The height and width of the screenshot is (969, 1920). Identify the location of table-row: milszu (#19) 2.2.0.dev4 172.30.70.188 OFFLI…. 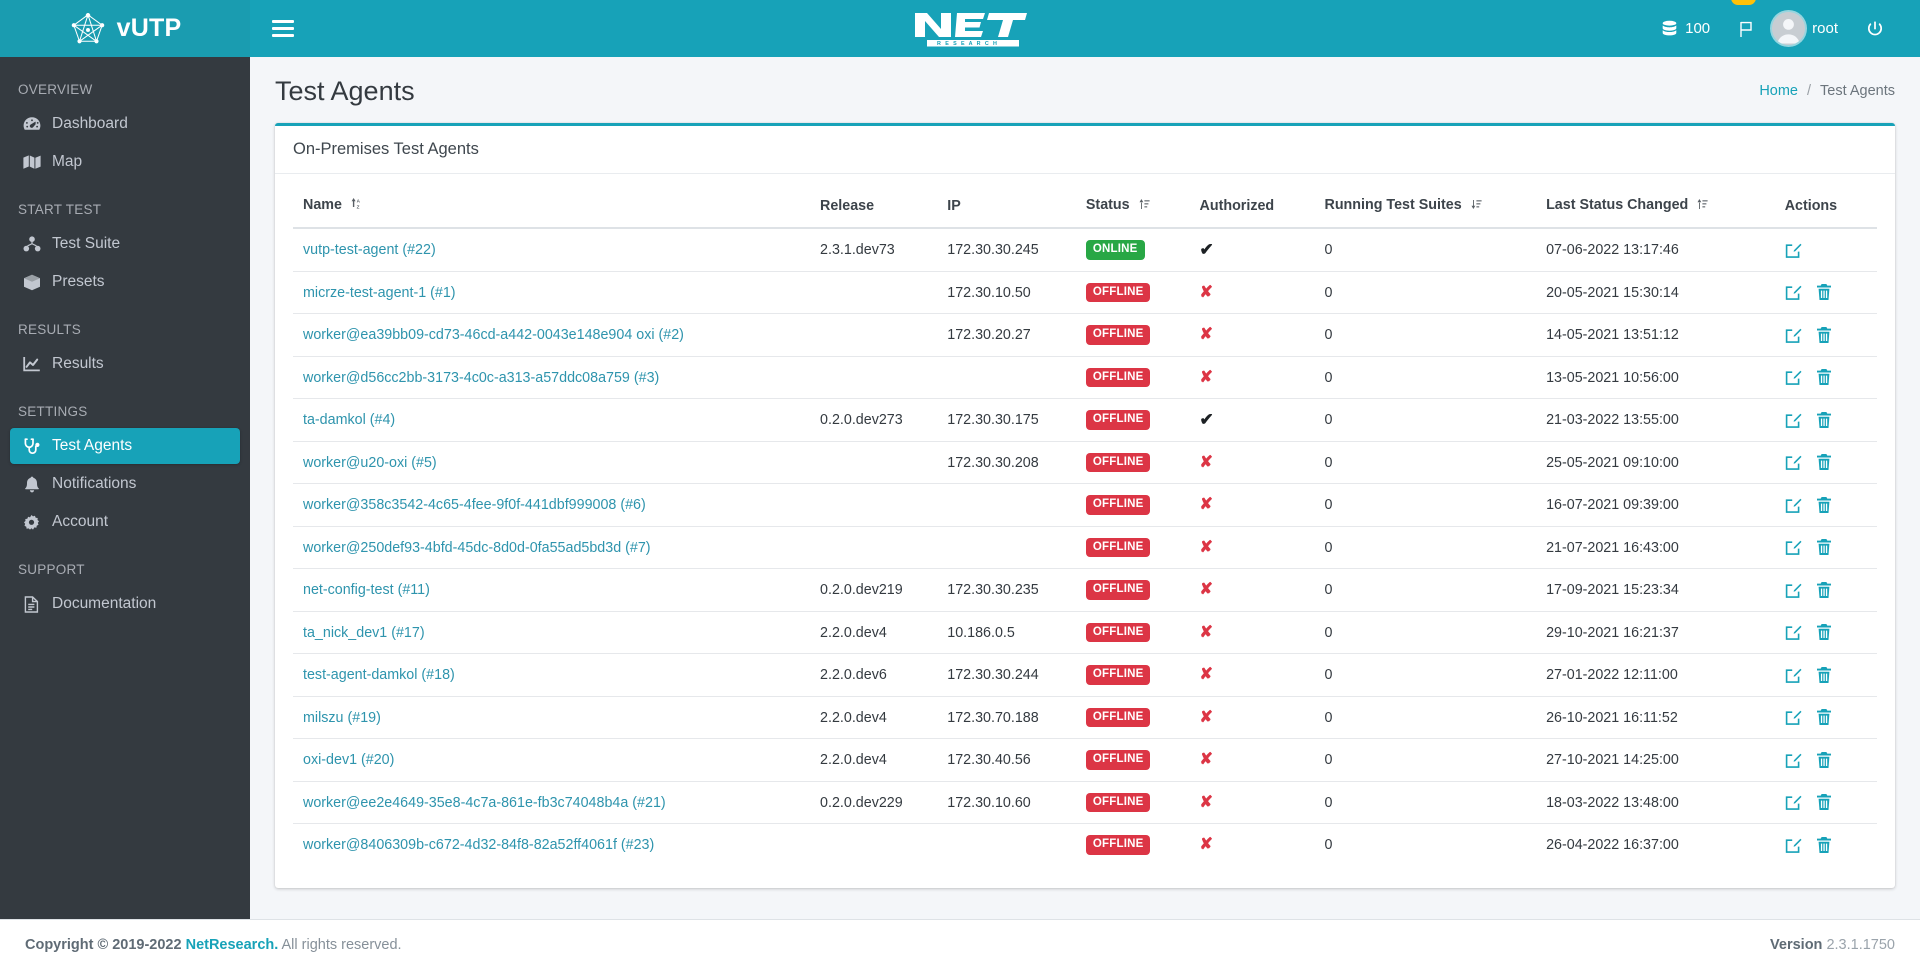
(1085, 717).